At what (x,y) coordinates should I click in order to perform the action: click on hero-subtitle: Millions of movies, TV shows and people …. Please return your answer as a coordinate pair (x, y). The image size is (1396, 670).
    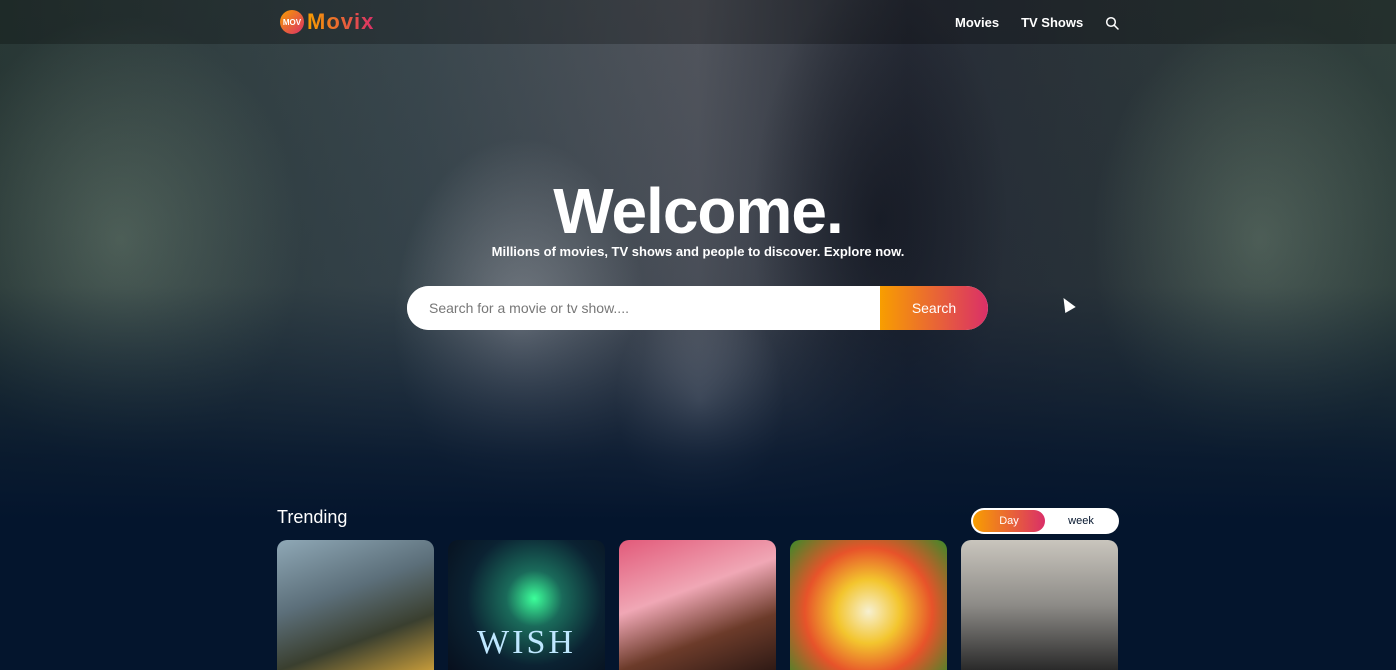
    Looking at the image, I should click on (698, 251).